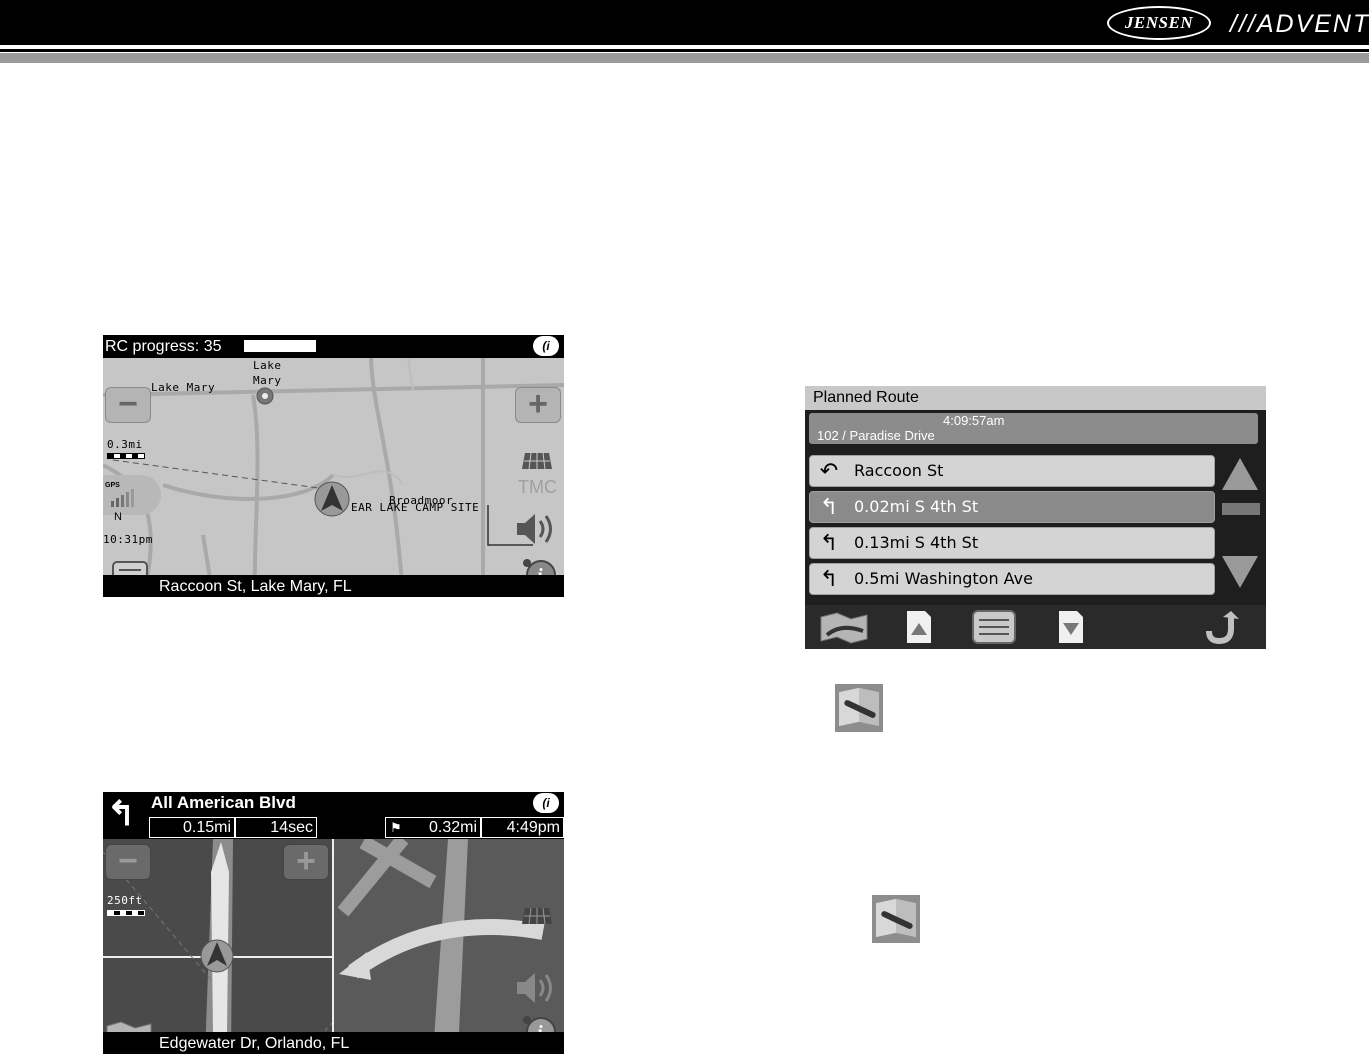 Image resolution: width=1369 pixels, height=1054 pixels. I want to click on map-canvas, so click(333, 477).